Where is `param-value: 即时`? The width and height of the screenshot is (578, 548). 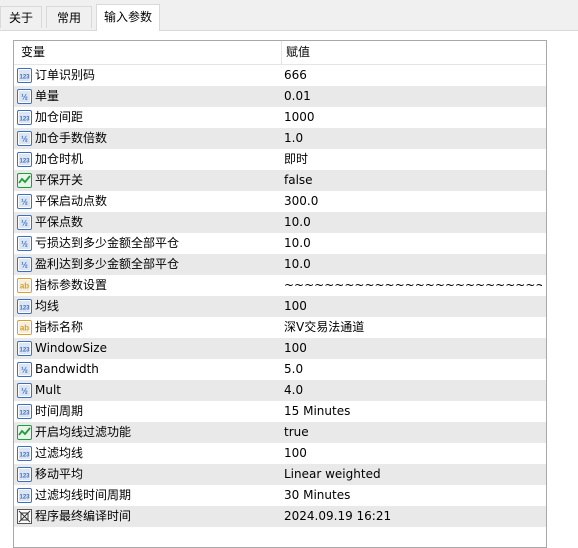
param-value: 即时 is located at coordinates (413, 159).